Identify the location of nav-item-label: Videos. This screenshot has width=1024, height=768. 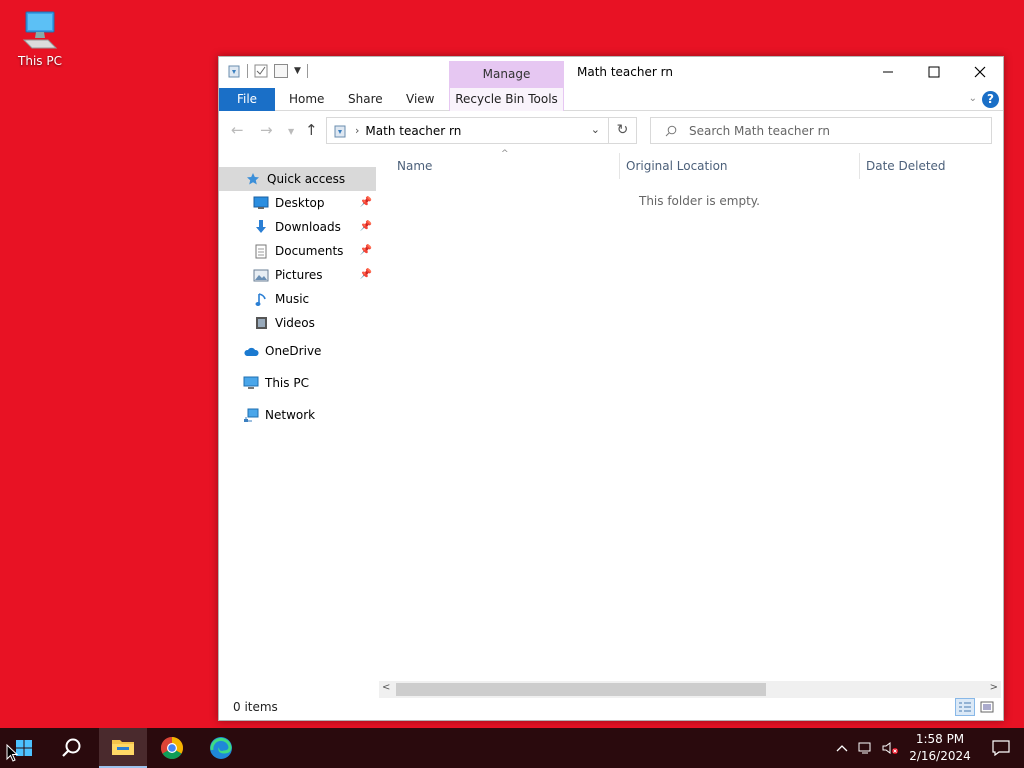
(295, 323).